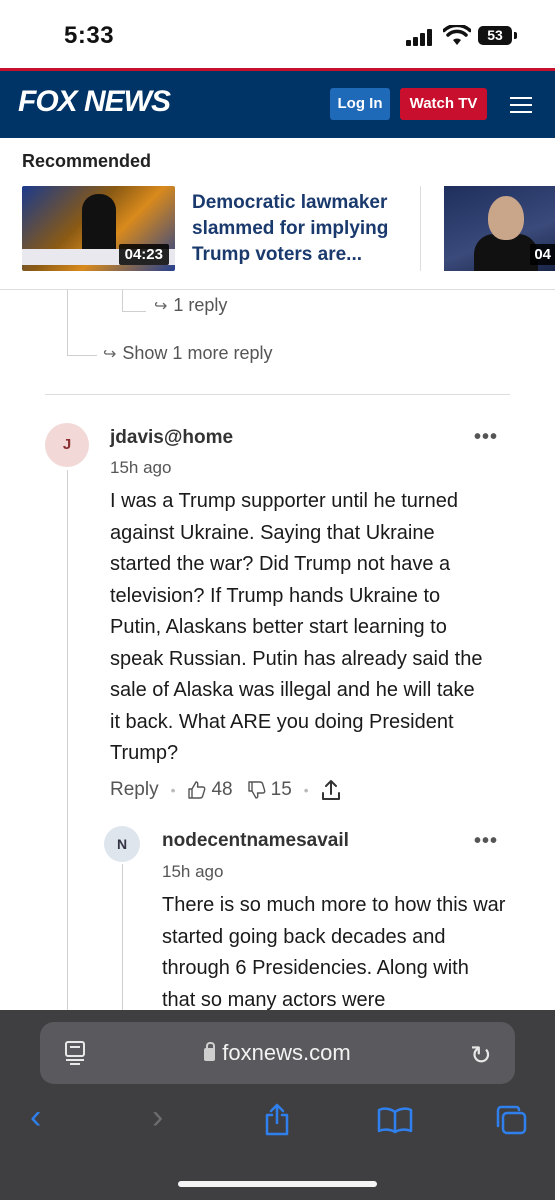  I want to click on video-thumbnail: 04:23, so click(98, 228).